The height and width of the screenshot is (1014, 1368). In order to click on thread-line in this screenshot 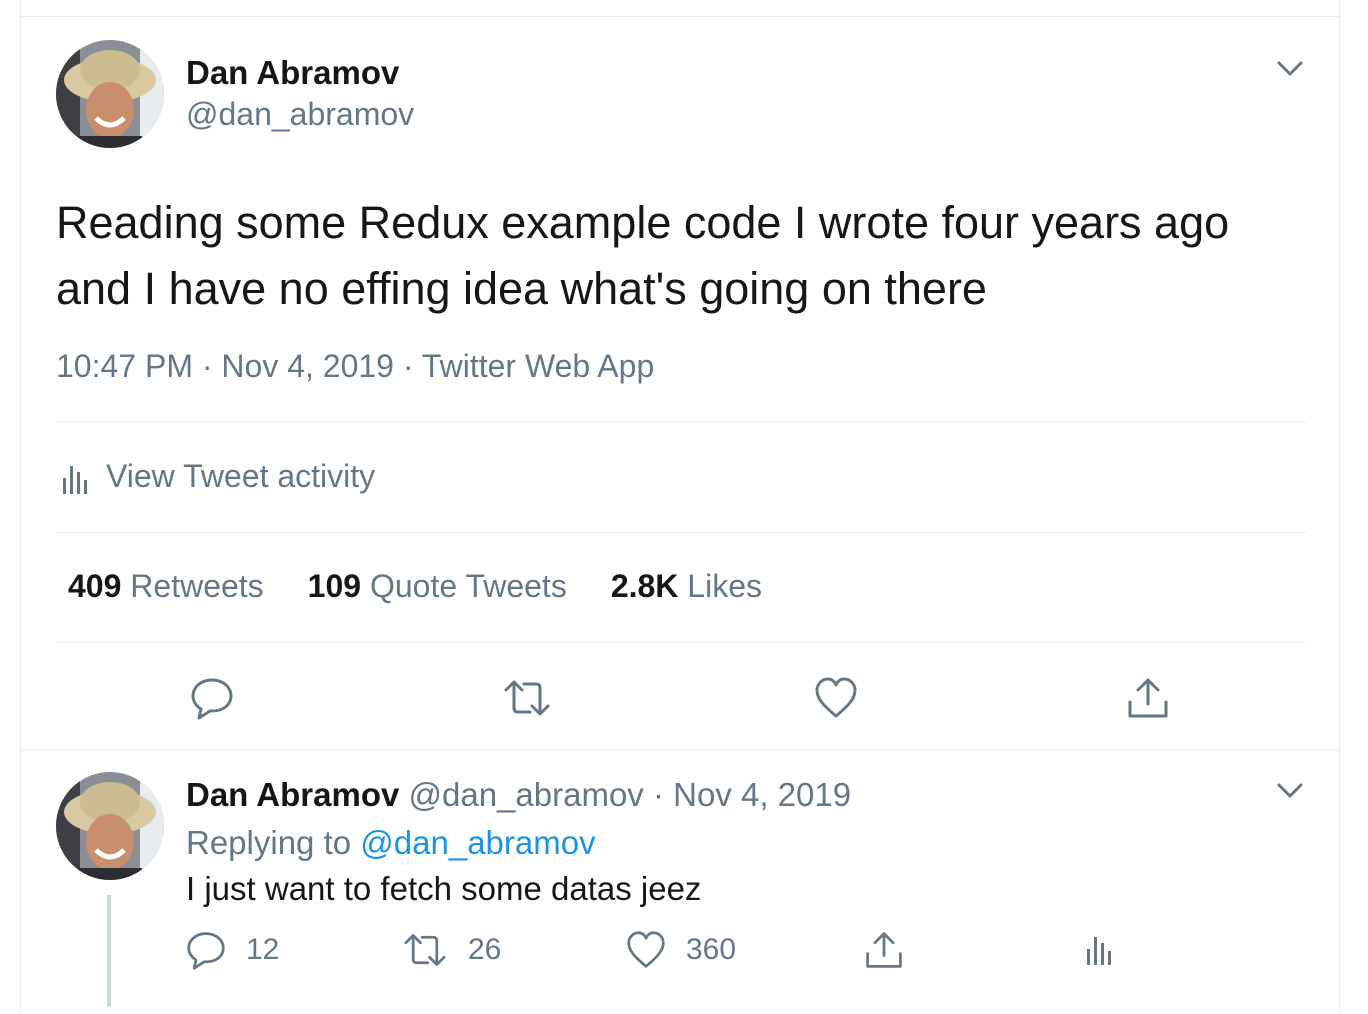, I will do `click(109, 951)`.